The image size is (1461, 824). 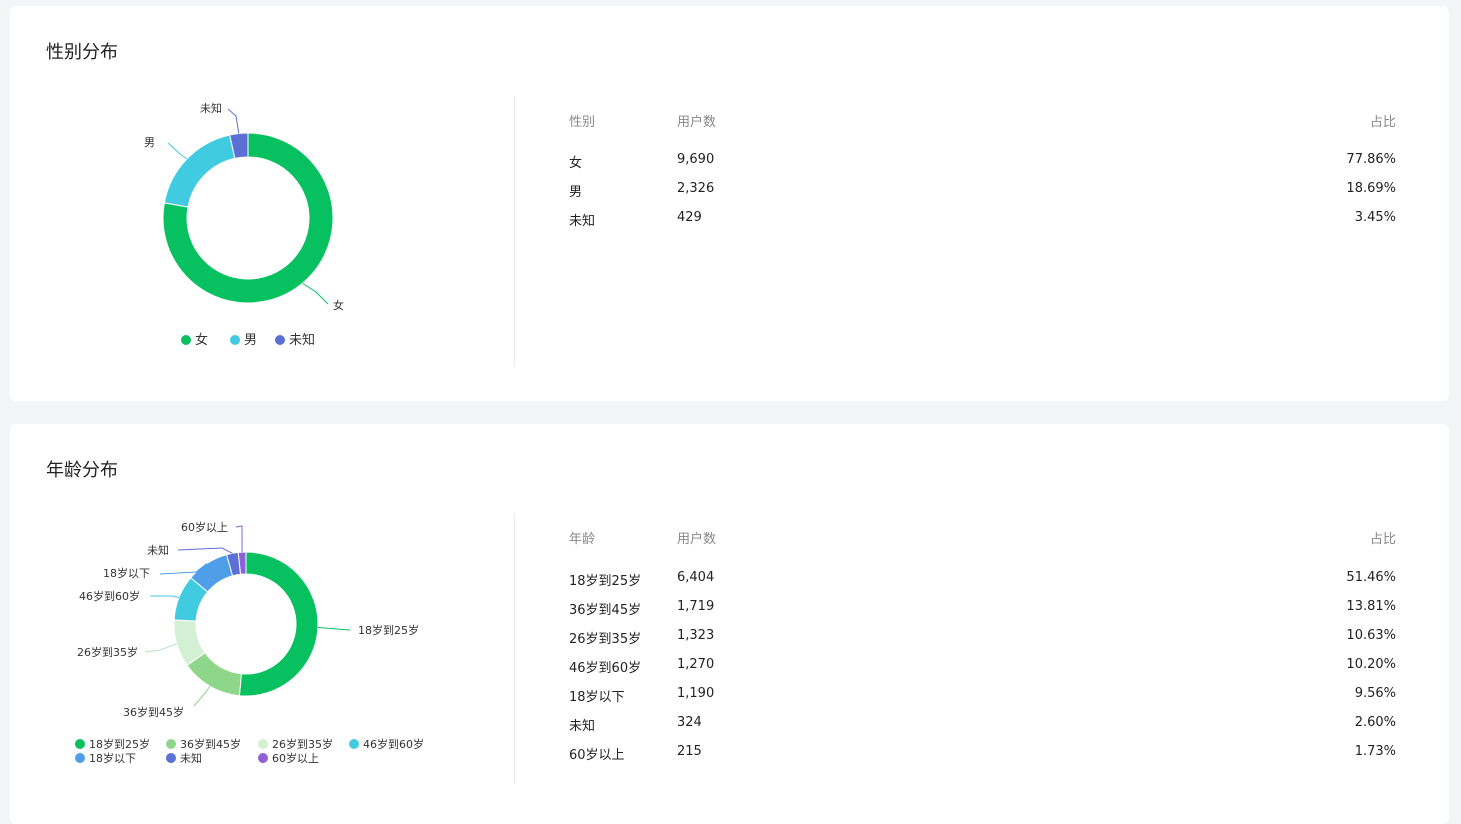 I want to click on gender-header-col1: 性别, so click(x=582, y=122).